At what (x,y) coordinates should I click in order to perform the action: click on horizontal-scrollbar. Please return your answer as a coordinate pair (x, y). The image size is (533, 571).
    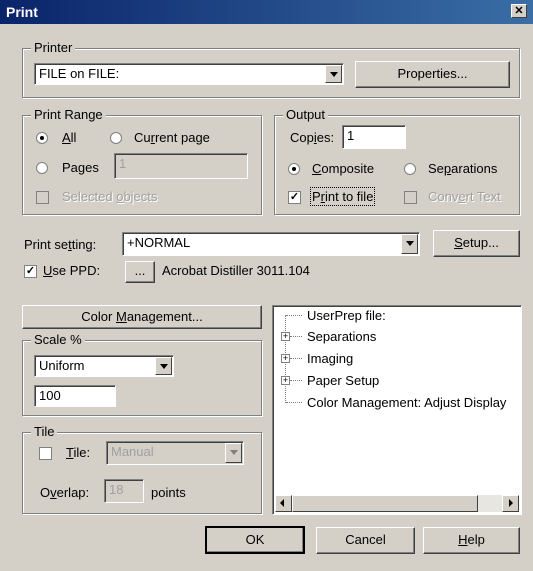
    Looking at the image, I should click on (397, 503).